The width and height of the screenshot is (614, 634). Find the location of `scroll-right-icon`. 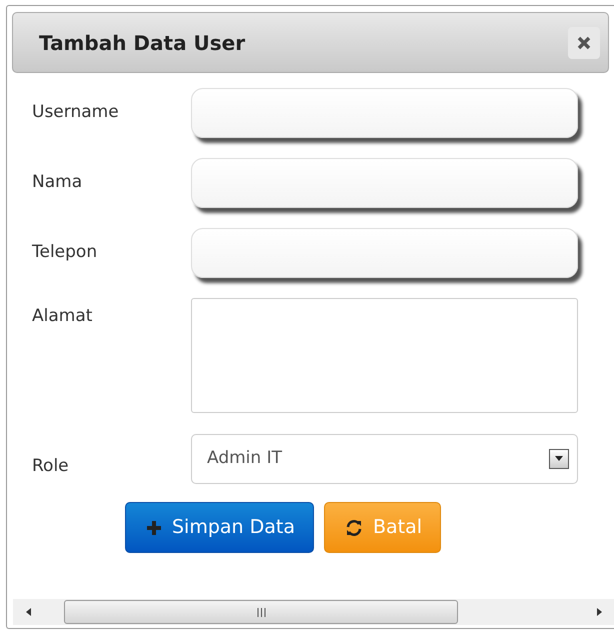

scroll-right-icon is located at coordinates (599, 612).